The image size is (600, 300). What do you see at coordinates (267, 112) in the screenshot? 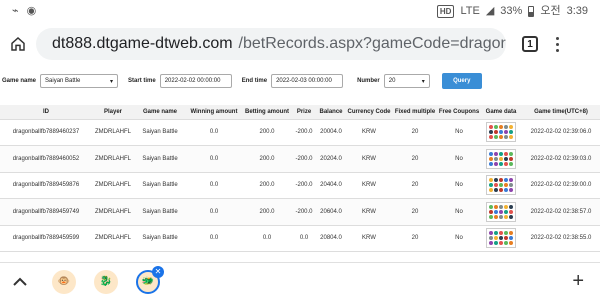
I see `column-header: Betting amount` at bounding box center [267, 112].